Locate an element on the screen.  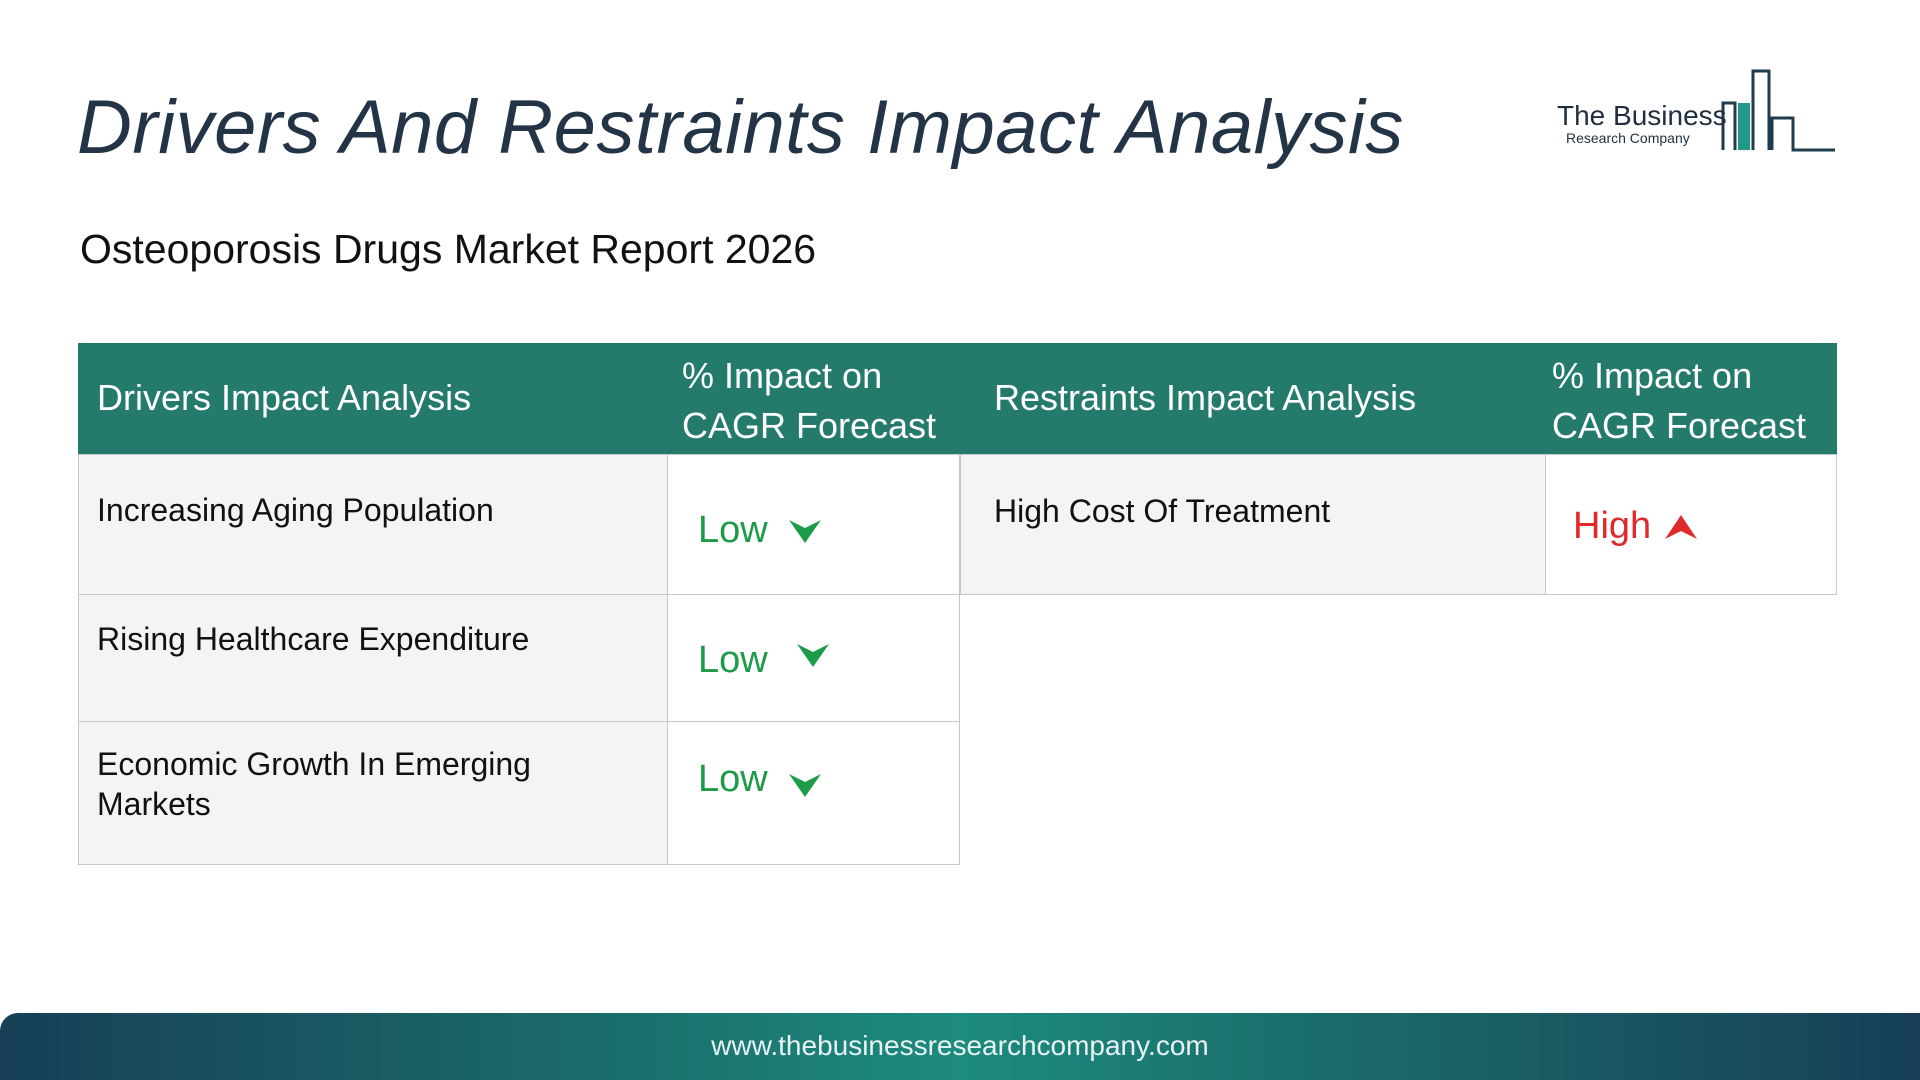
restraint-impact-cell: High is located at coordinates (1691, 524).